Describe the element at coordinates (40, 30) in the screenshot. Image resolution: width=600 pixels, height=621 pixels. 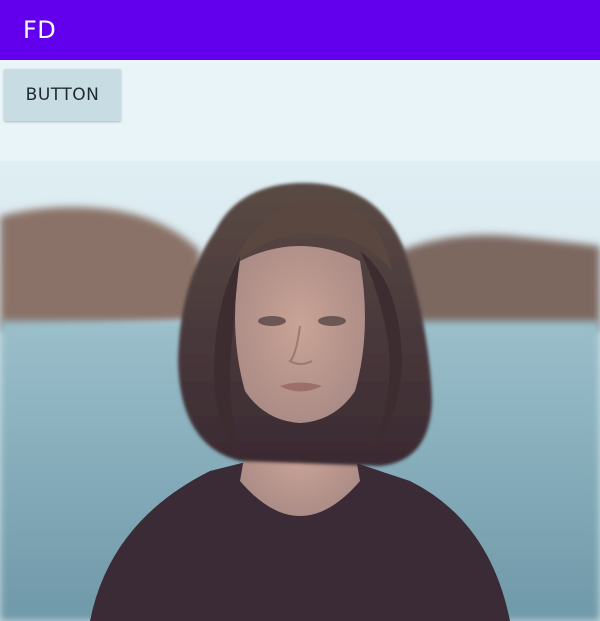
I see `app-title: FD` at that location.